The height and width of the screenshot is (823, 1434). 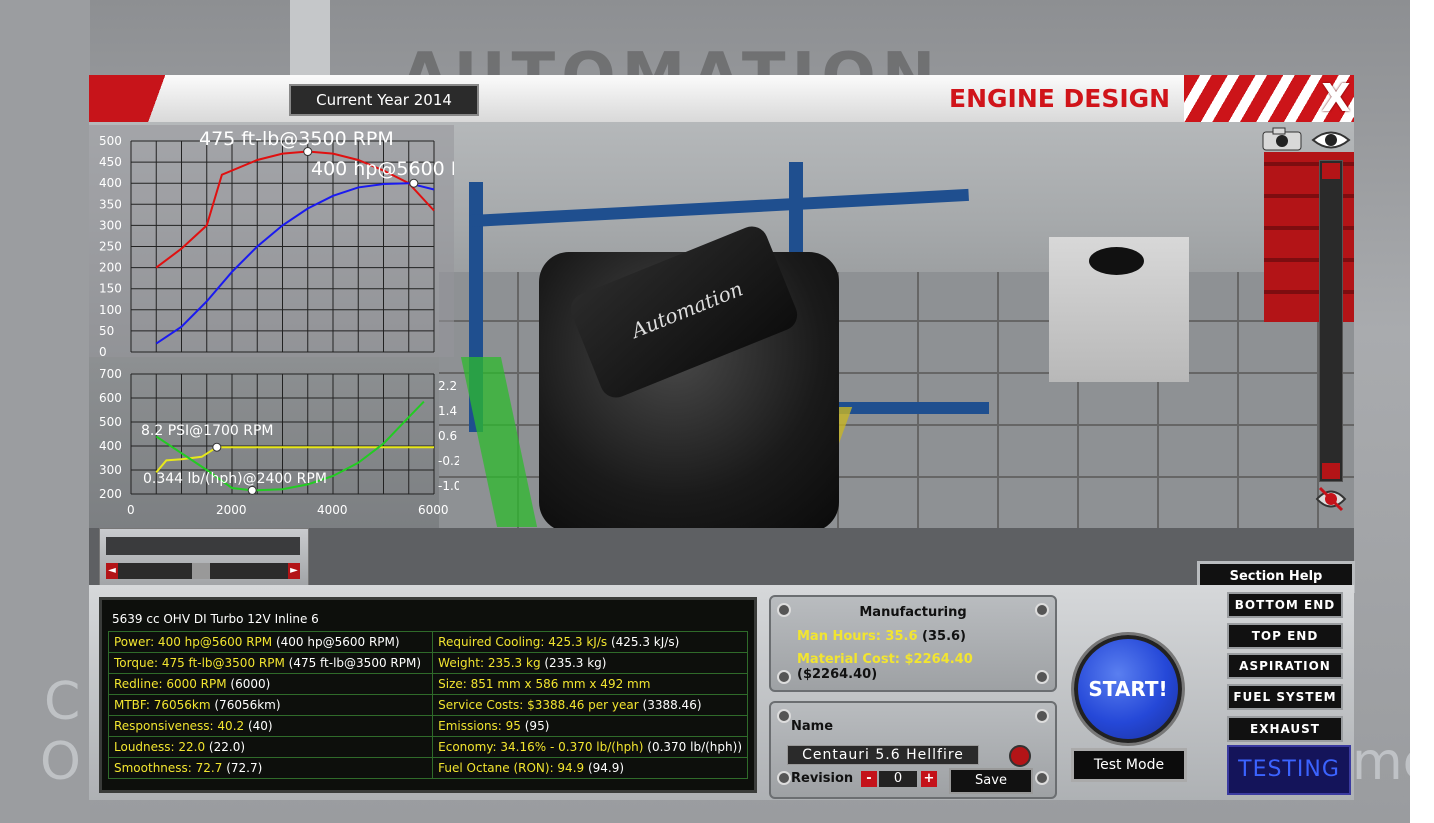 I want to click on material-cost-previous: ($2264.40), so click(x=837, y=674).